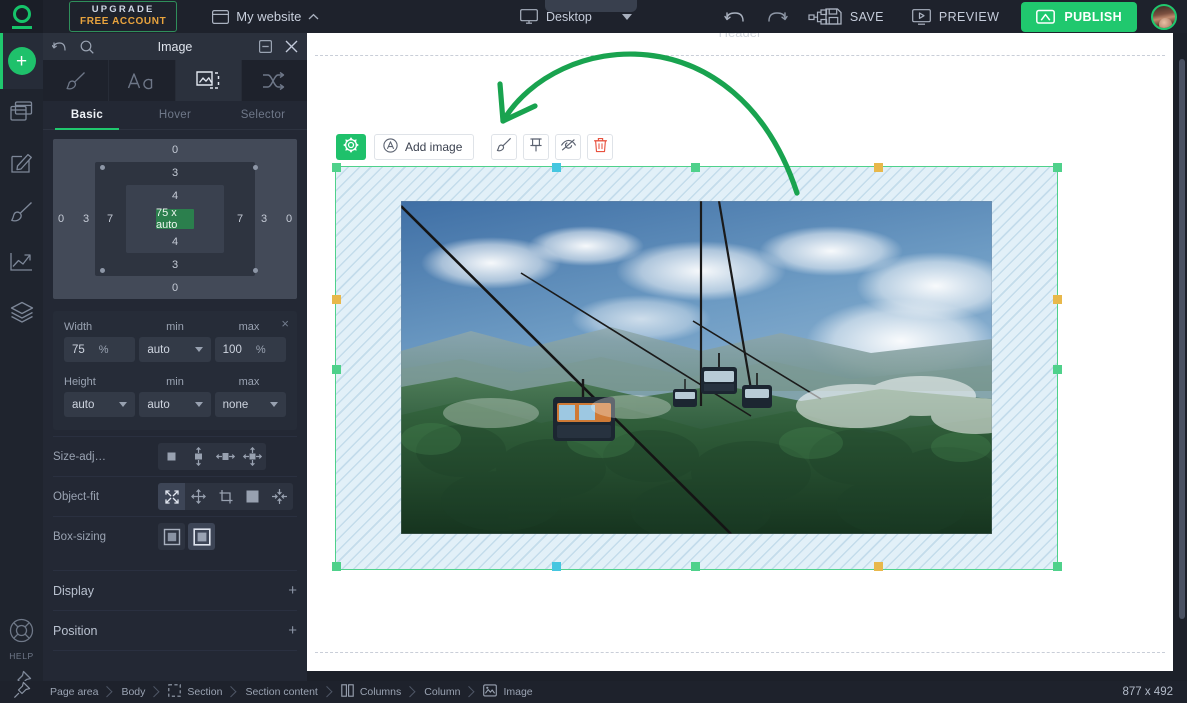 The height and width of the screenshot is (703, 1187). What do you see at coordinates (507, 692) in the screenshot?
I see `breadcrumb-image: Image` at bounding box center [507, 692].